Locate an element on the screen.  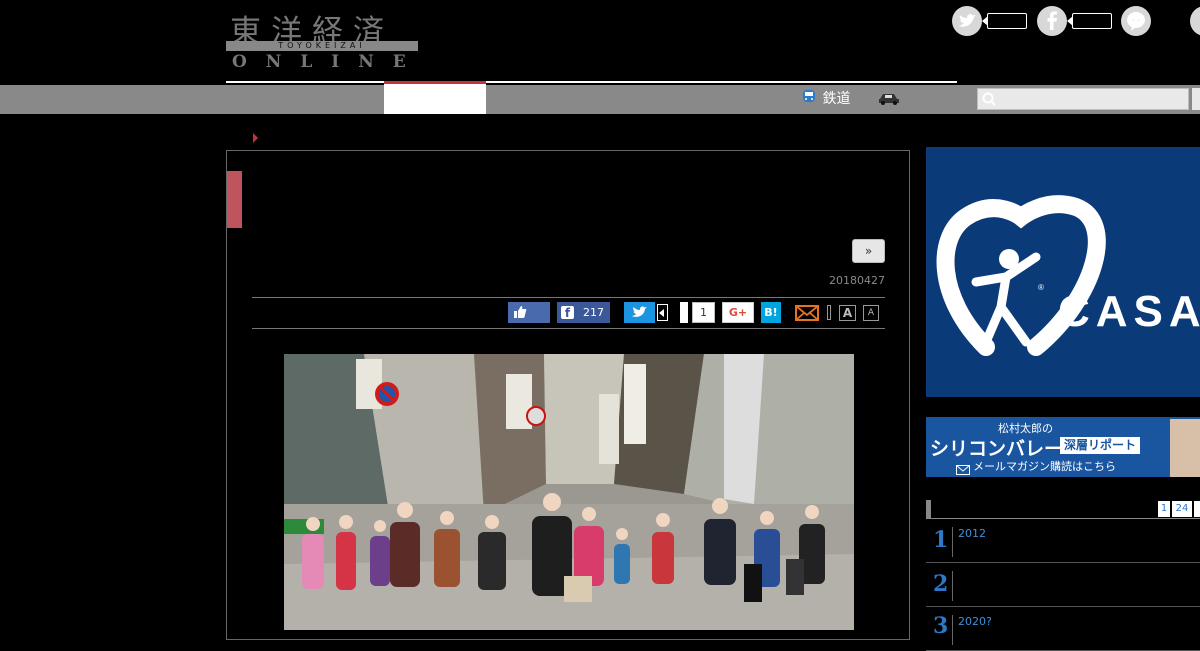
nav-item-car is located at coordinates (890, 99).